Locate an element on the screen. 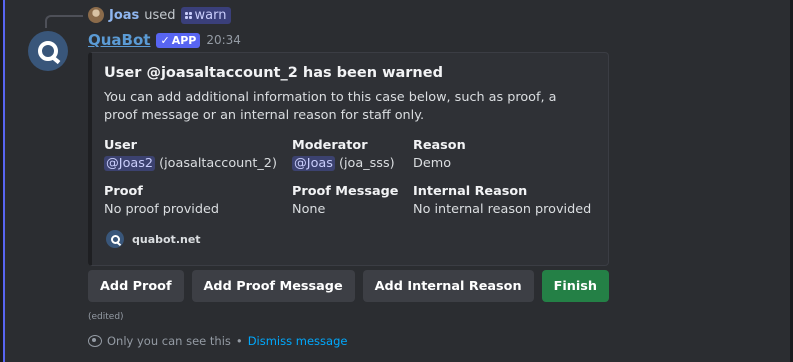  field-internal-reason-name: Internal Reason is located at coordinates (470, 191).